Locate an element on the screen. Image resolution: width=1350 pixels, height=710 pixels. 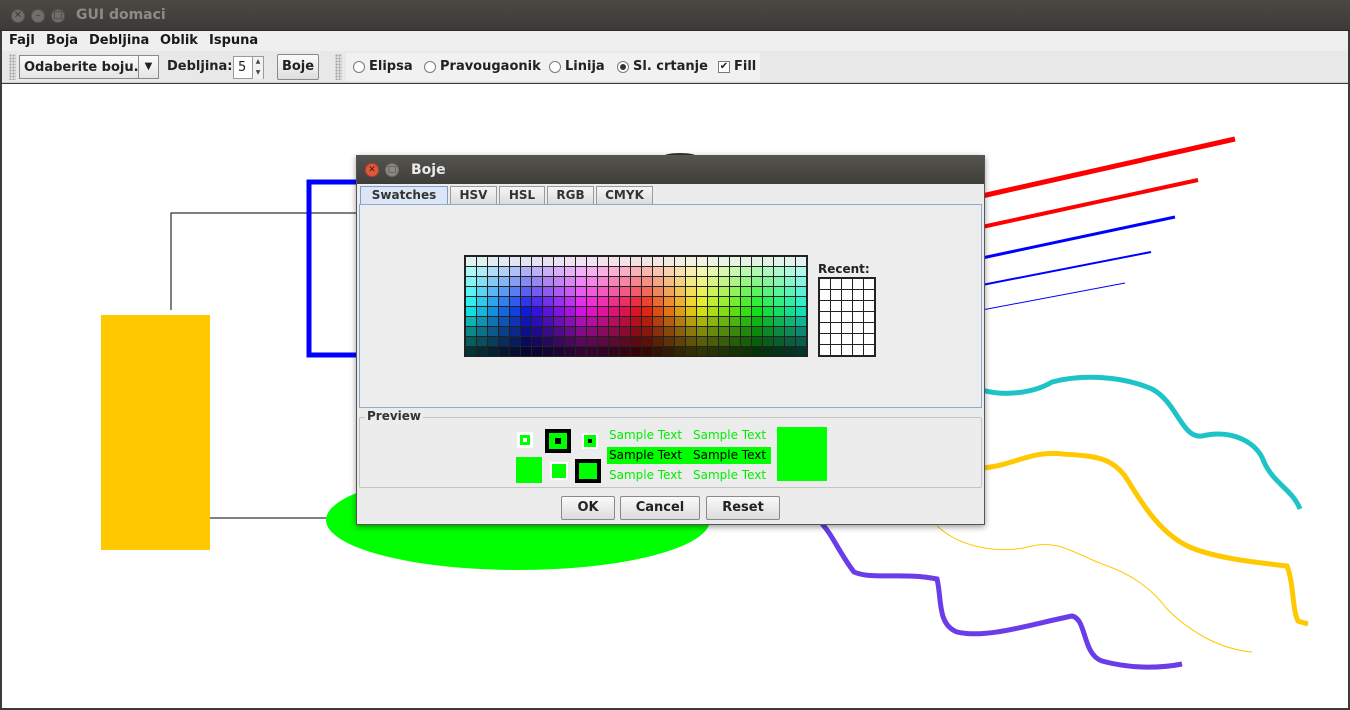
menu-oblik: Oblik is located at coordinates (179, 40).